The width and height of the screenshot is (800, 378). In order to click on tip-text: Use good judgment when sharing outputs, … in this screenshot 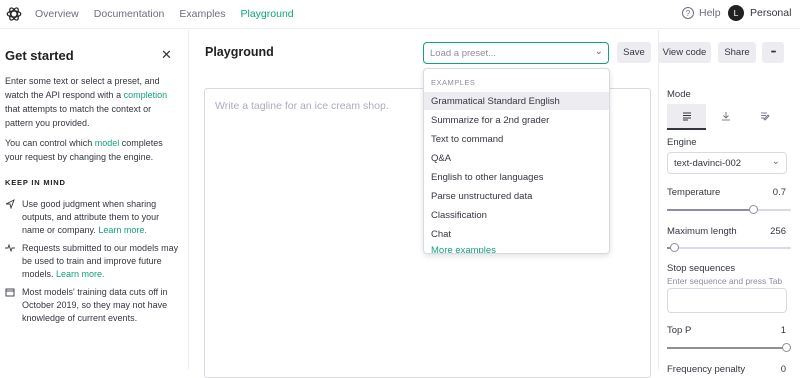, I will do `click(102, 217)`.